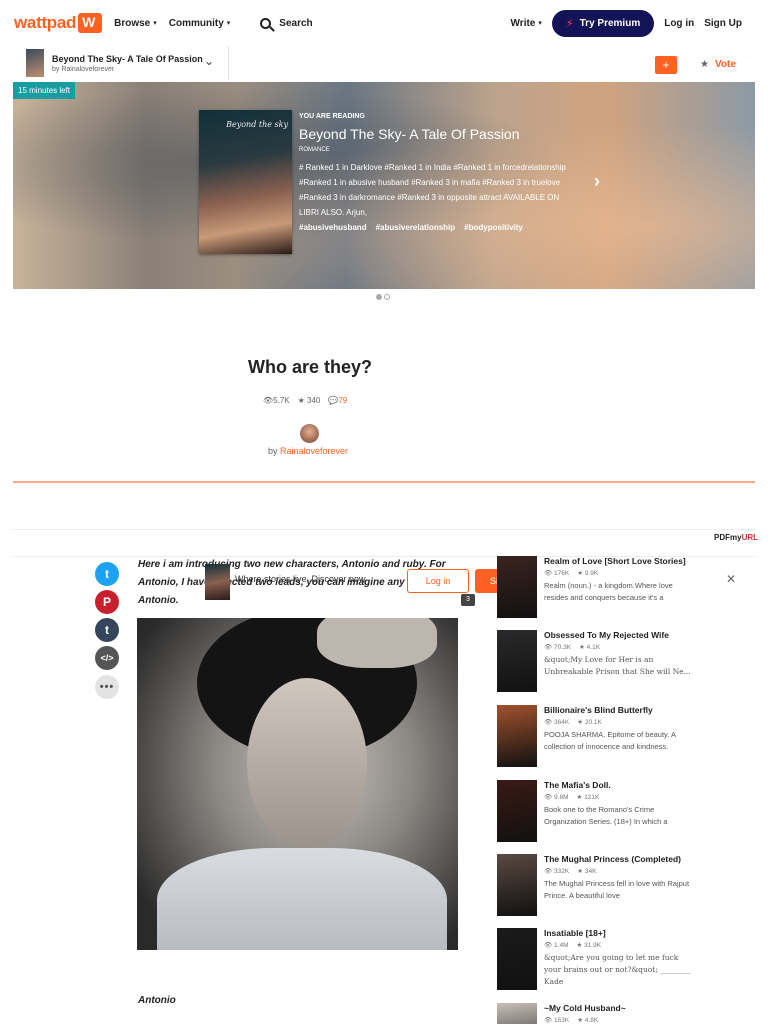 Image resolution: width=768 pixels, height=1024 pixels. What do you see at coordinates (588, 1020) in the screenshot?
I see `votes-count: ★ 4.8K` at bounding box center [588, 1020].